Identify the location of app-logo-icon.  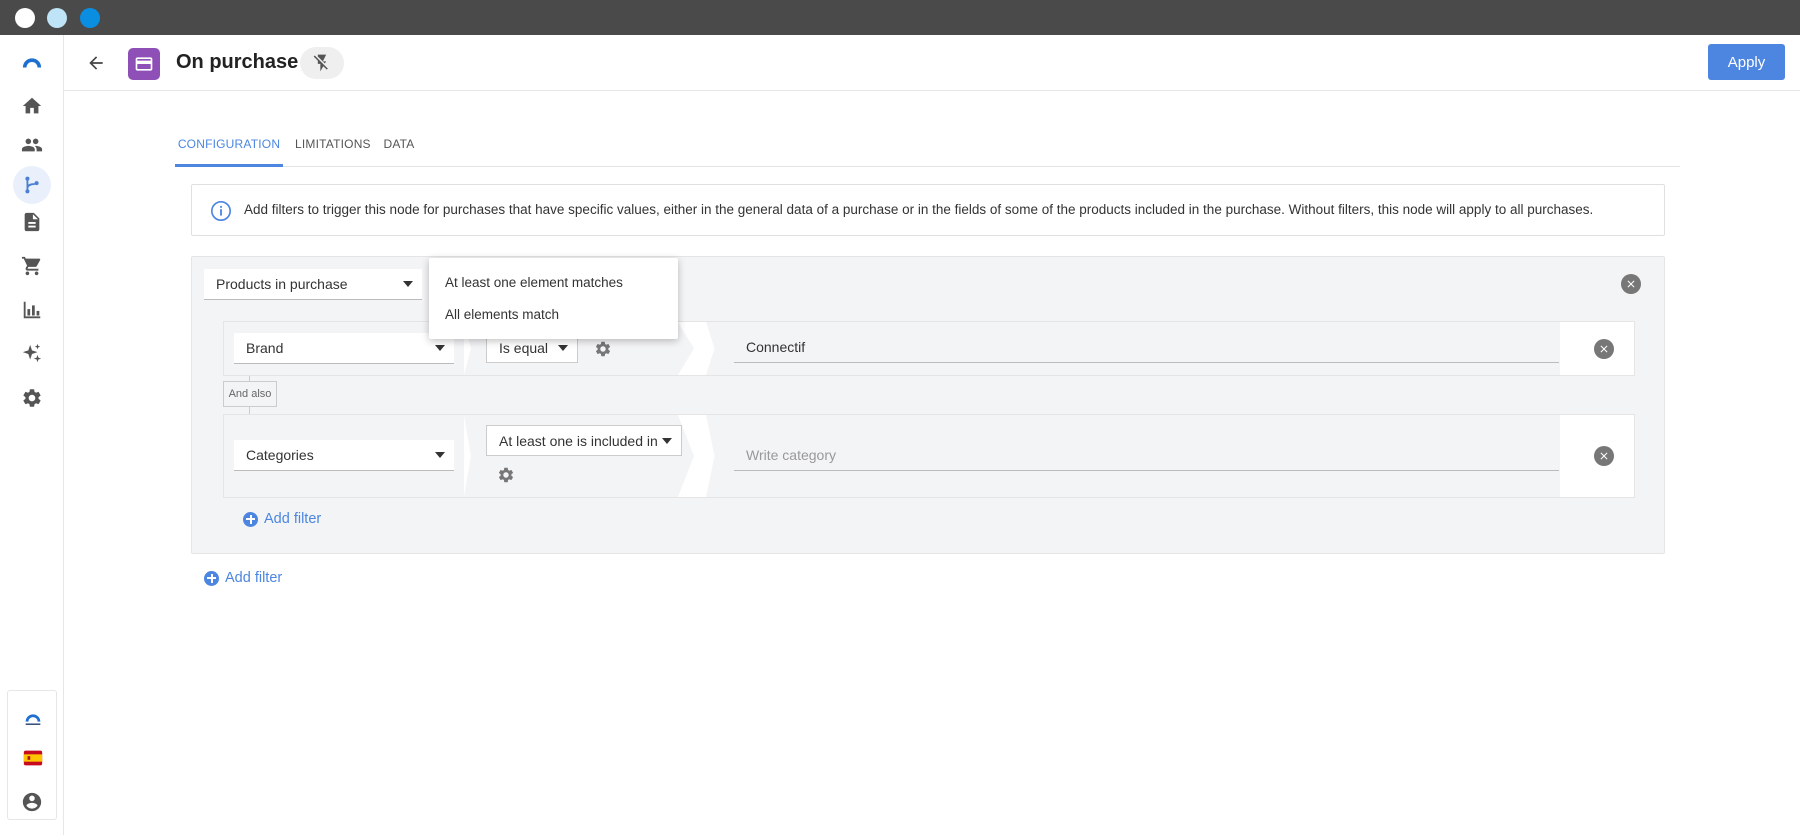
(32, 62).